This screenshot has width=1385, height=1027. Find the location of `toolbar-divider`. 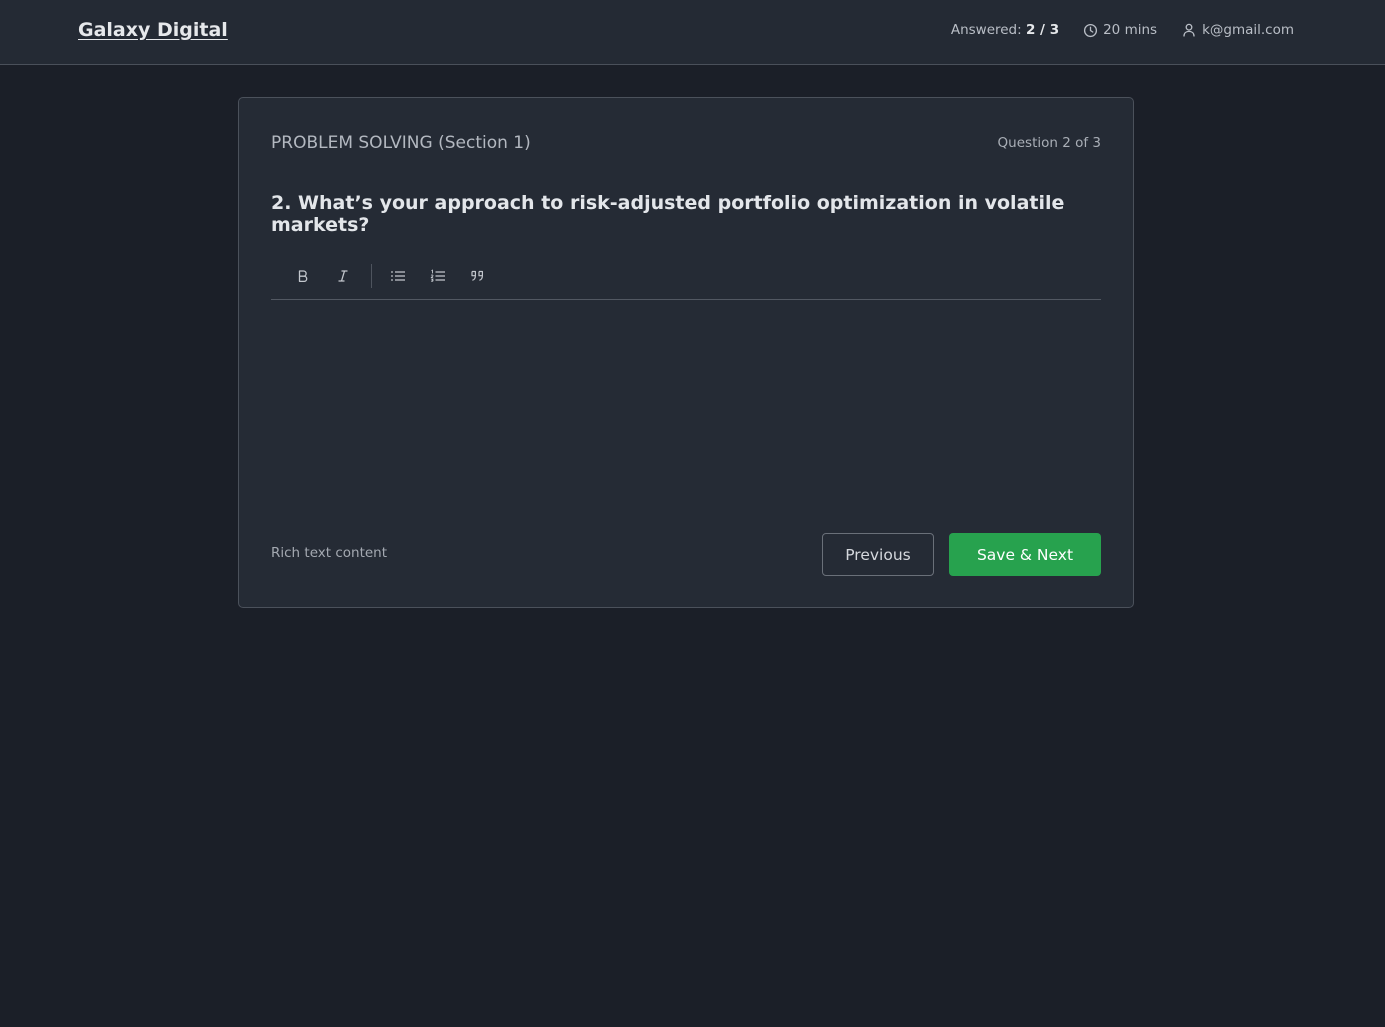

toolbar-divider is located at coordinates (371, 276).